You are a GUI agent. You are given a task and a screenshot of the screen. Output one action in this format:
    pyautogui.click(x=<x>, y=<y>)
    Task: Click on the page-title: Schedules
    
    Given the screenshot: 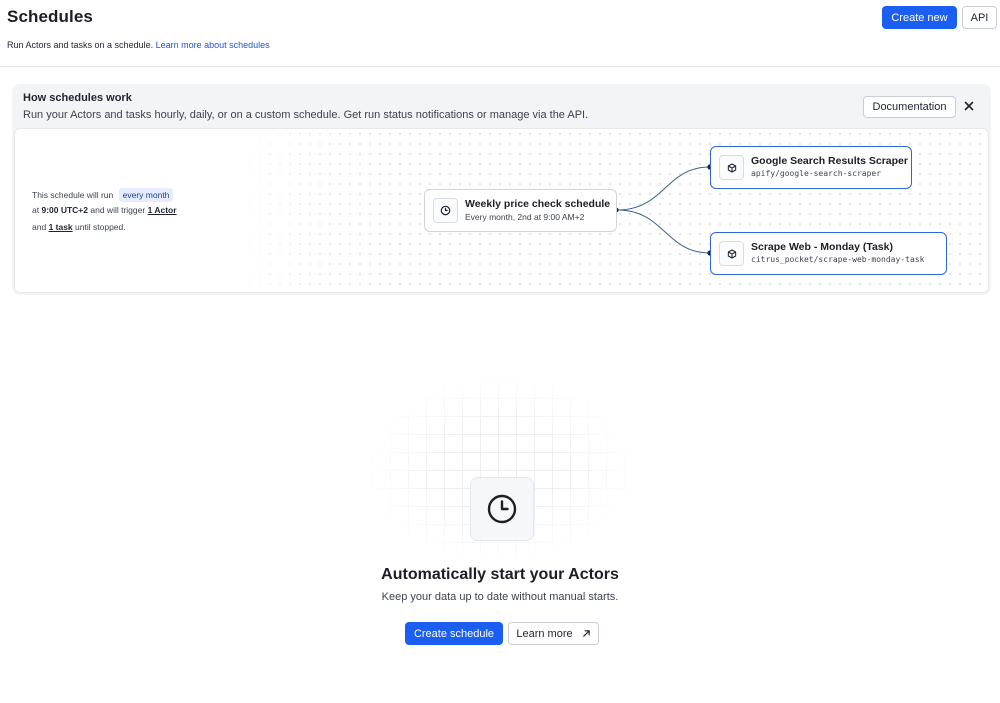 What is the action you would take?
    pyautogui.click(x=50, y=16)
    